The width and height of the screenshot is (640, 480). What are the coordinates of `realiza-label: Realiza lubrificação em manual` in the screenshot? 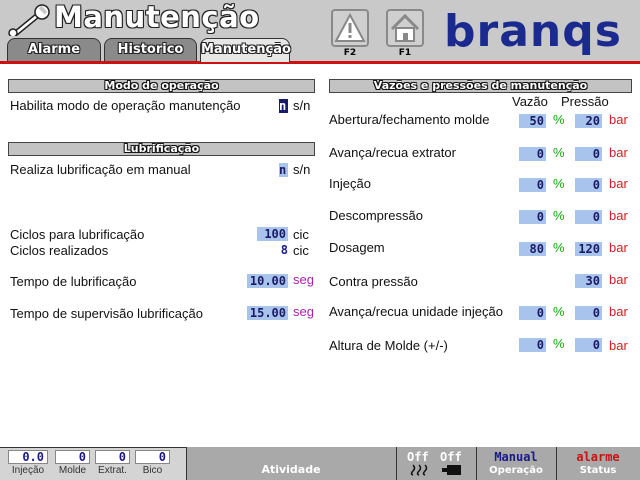 It's located at (100, 169).